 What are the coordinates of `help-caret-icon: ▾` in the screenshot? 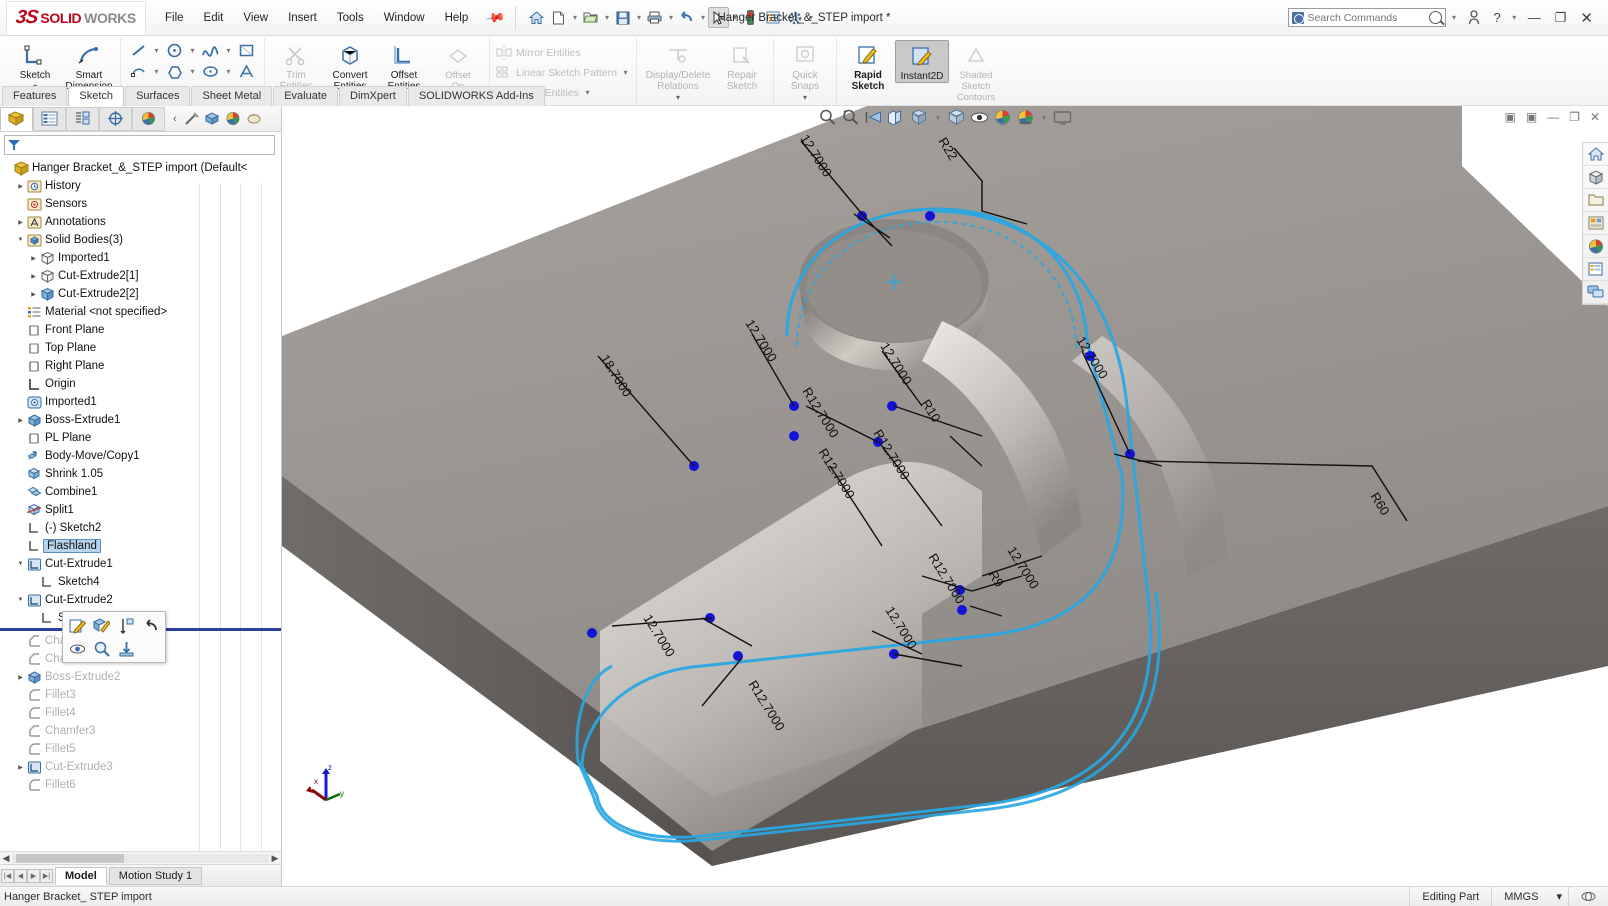 It's located at (1514, 17).